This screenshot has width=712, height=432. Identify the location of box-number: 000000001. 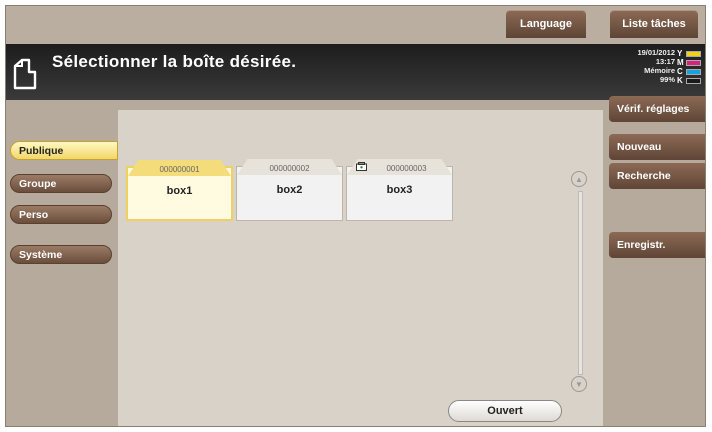
(179, 169).